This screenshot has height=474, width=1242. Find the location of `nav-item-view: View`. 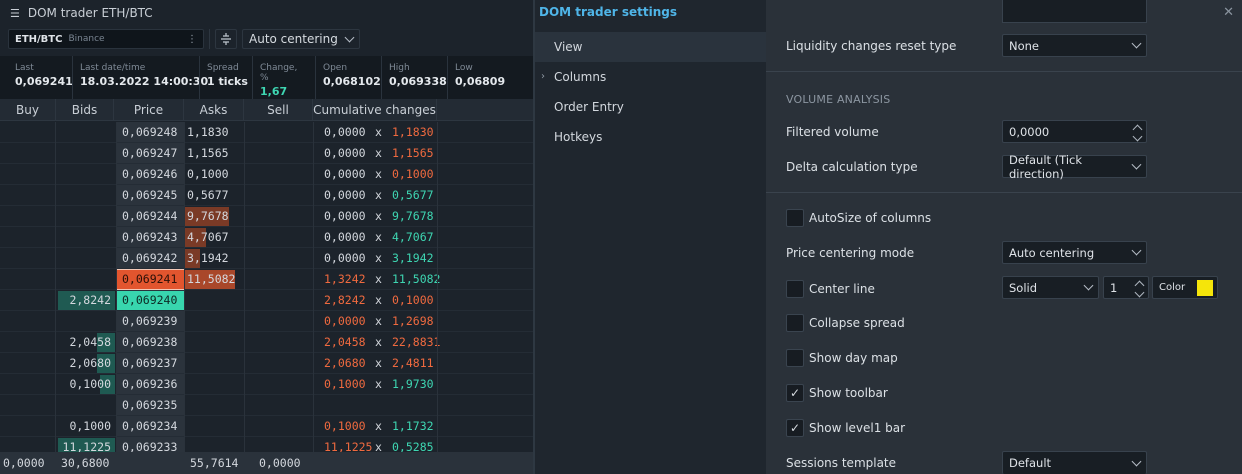

nav-item-view: View is located at coordinates (650, 47).